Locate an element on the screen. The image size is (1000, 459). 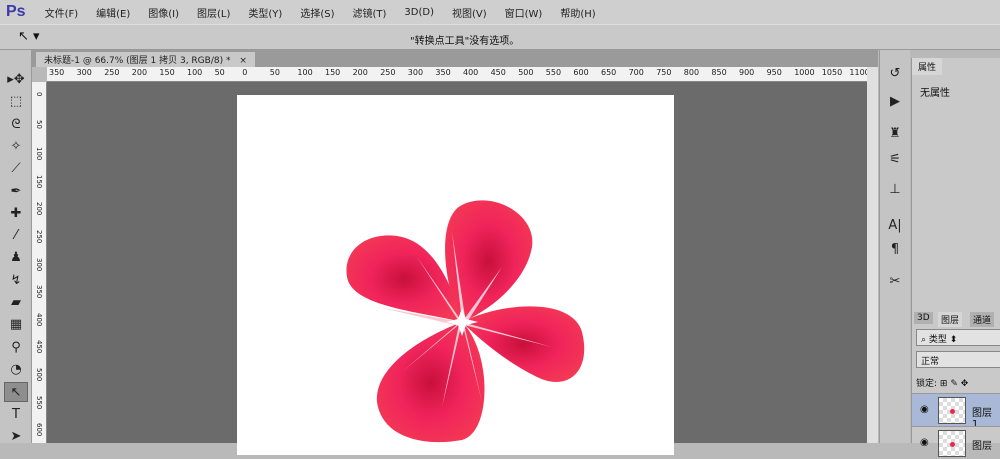
layer-row: ◉ 图层 1 is located at coordinates (956, 411).